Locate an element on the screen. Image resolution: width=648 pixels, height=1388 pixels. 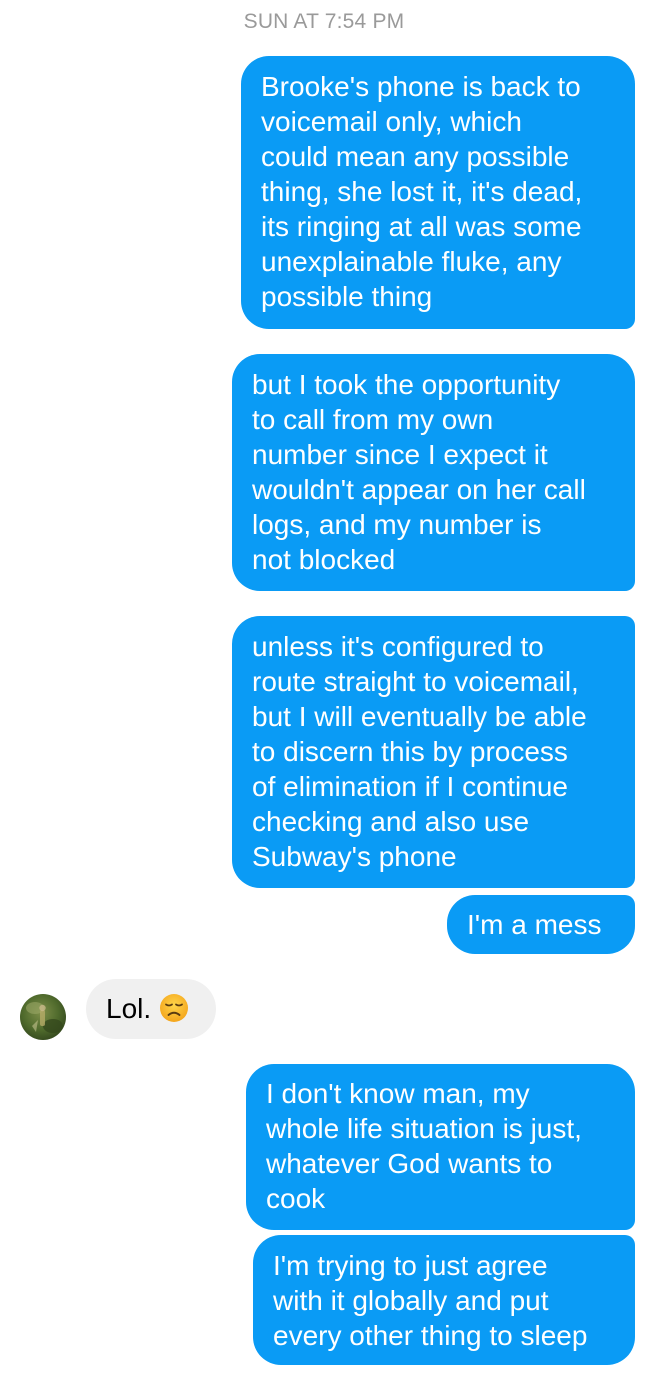
timestamp-divider: SUN AT 7:54 PM is located at coordinates (324, 21).